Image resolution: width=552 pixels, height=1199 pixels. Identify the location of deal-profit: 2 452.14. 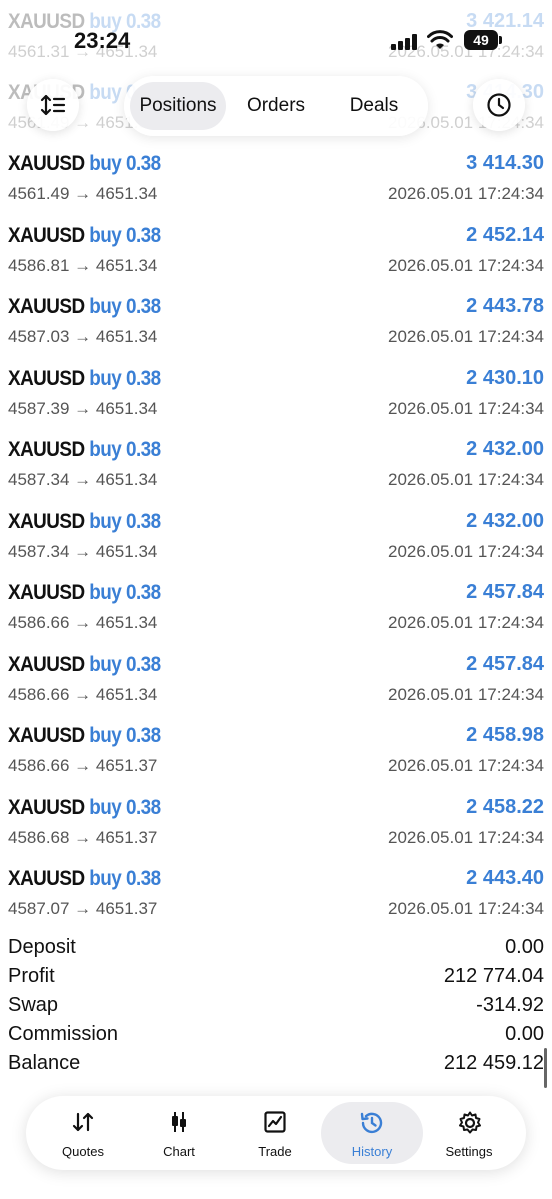
(505, 234).